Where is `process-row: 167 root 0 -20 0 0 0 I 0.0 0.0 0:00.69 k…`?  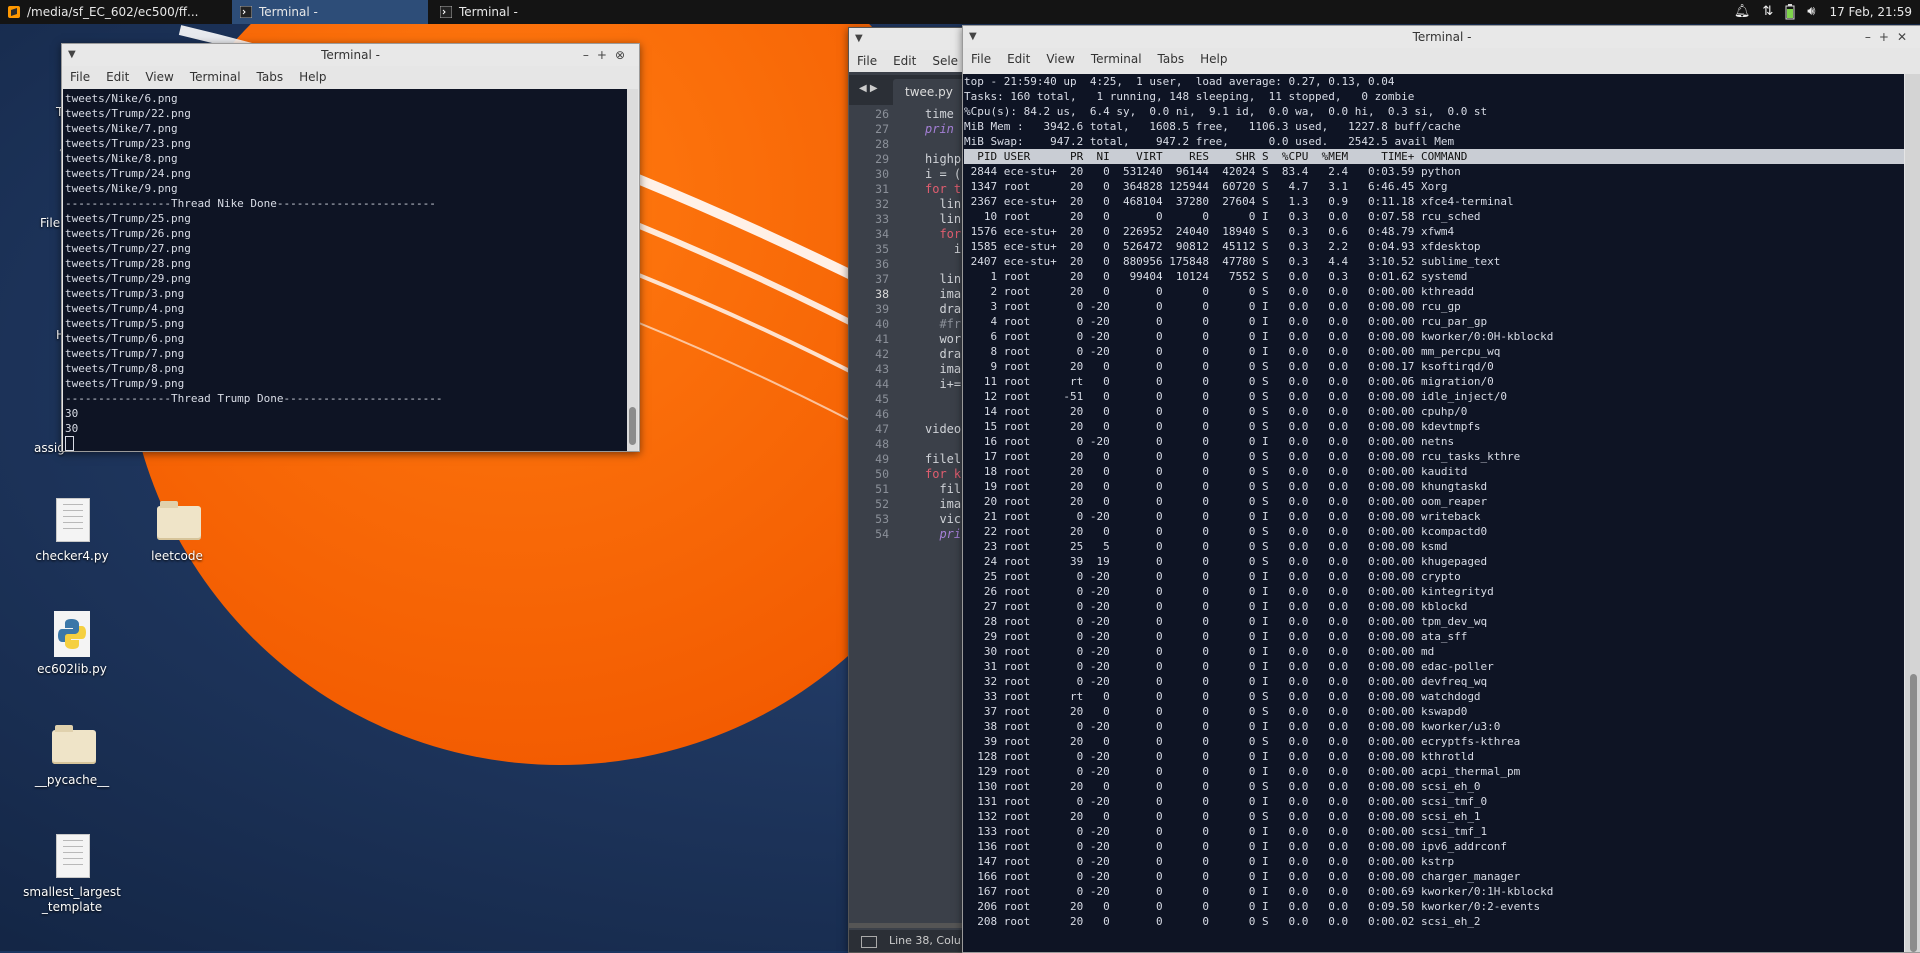 process-row: 167 root 0 -20 0 0 0 I 0.0 0.0 0:00.69 k… is located at coordinates (1434, 891).